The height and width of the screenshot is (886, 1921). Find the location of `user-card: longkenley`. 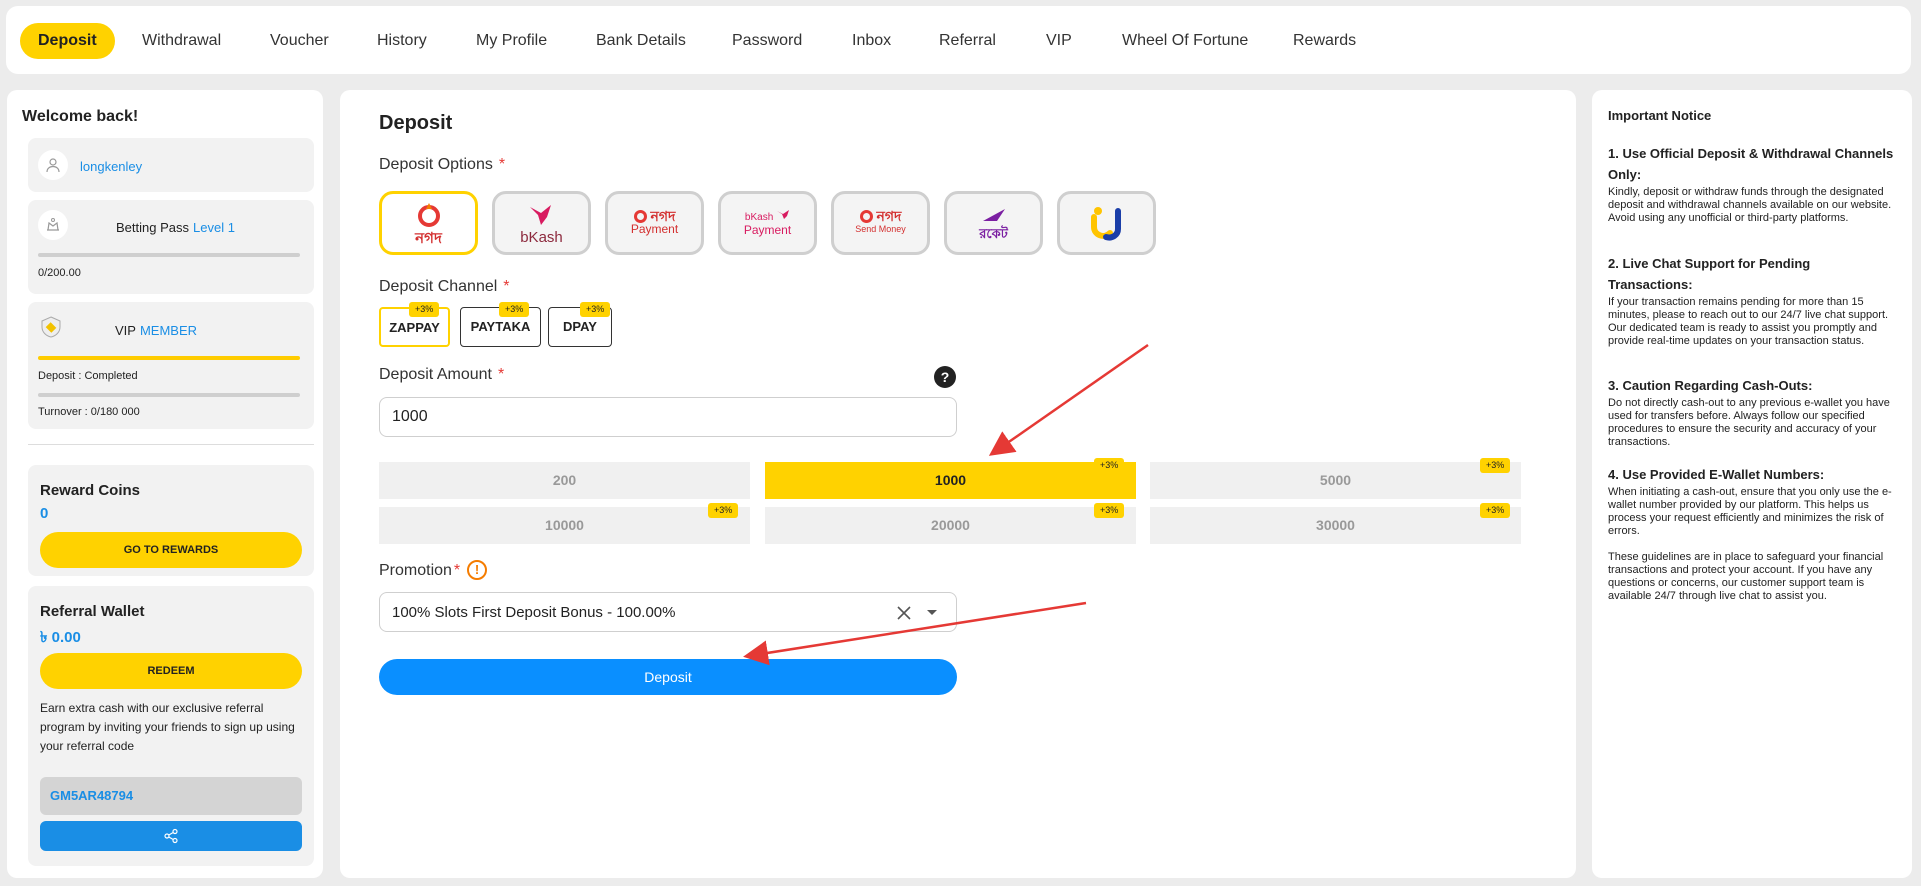

user-card: longkenley is located at coordinates (171, 165).